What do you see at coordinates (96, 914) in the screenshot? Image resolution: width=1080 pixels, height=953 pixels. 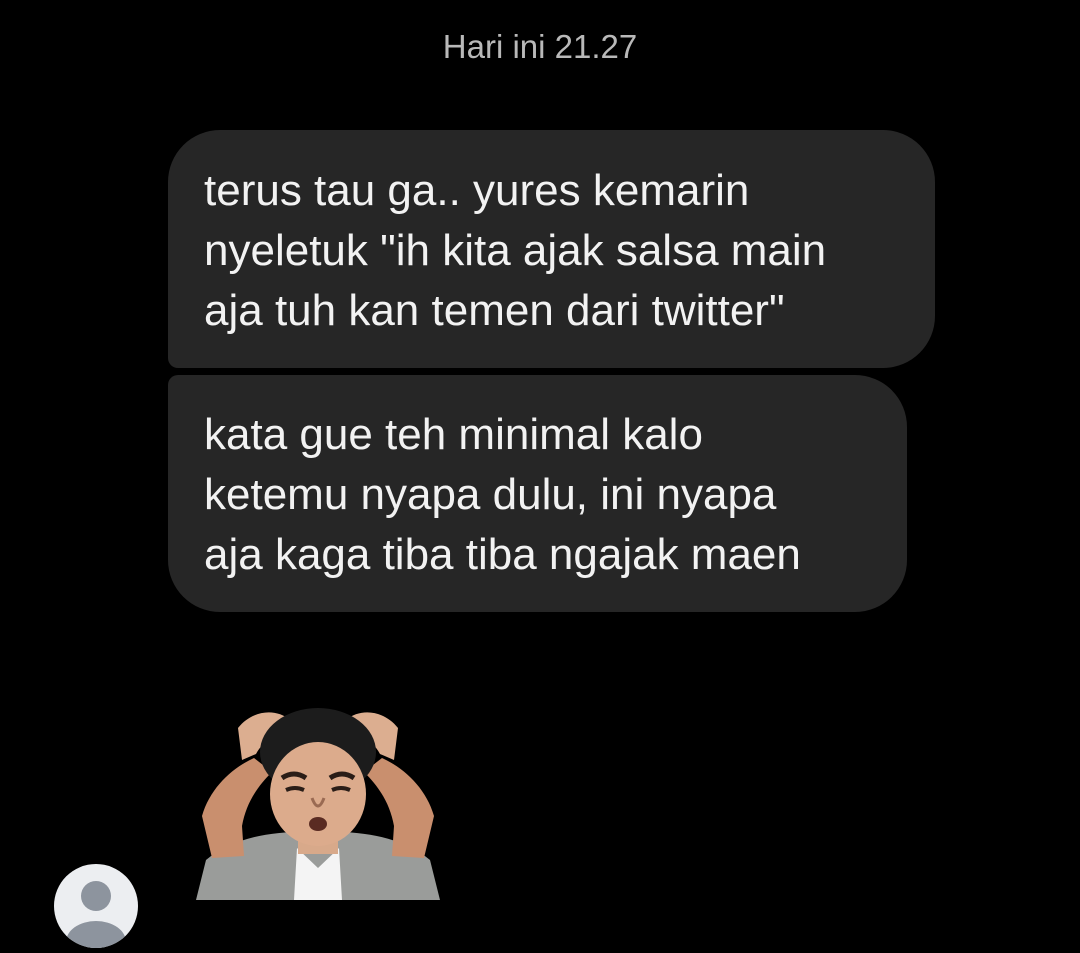 I see `person-icon` at bounding box center [96, 914].